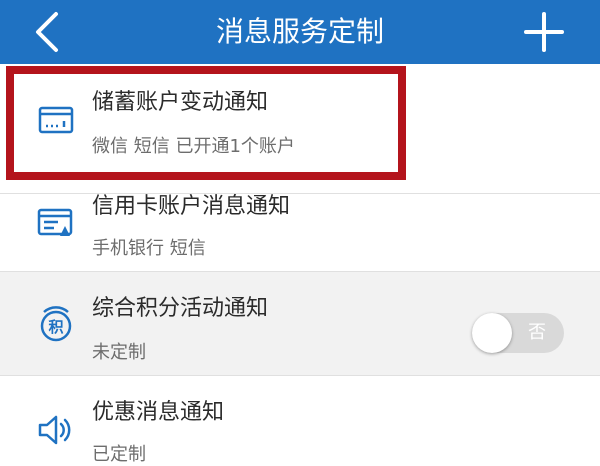 This screenshot has width=600, height=466. I want to click on item-title: 优惠消息通知, so click(158, 412).